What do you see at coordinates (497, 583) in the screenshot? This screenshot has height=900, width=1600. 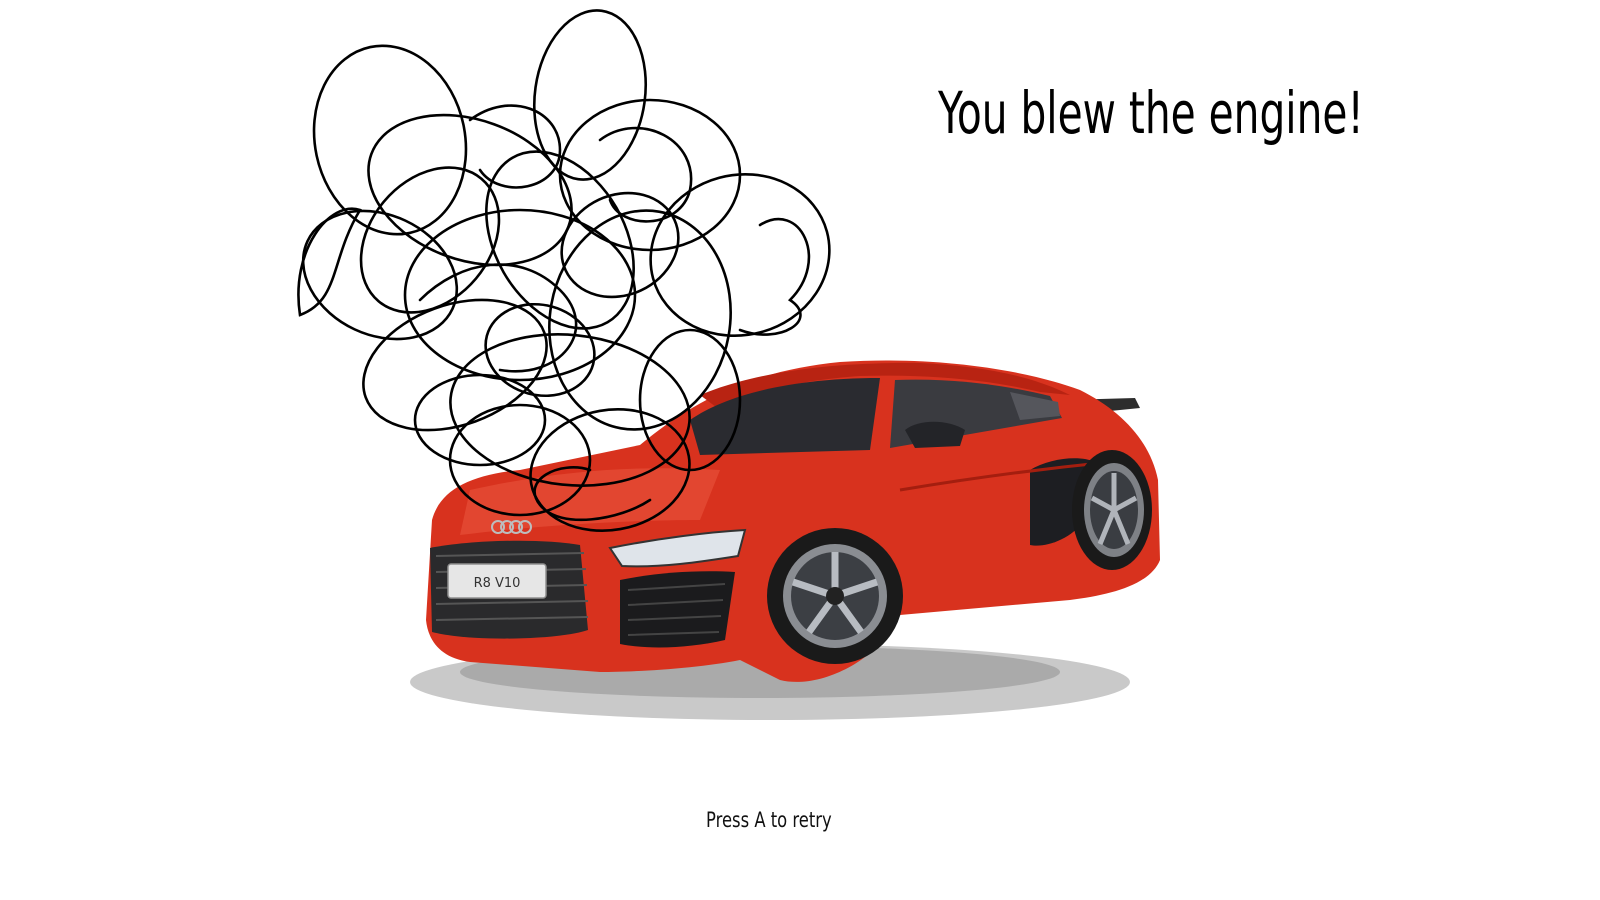 I see `license-plate-text: R8 V10` at bounding box center [497, 583].